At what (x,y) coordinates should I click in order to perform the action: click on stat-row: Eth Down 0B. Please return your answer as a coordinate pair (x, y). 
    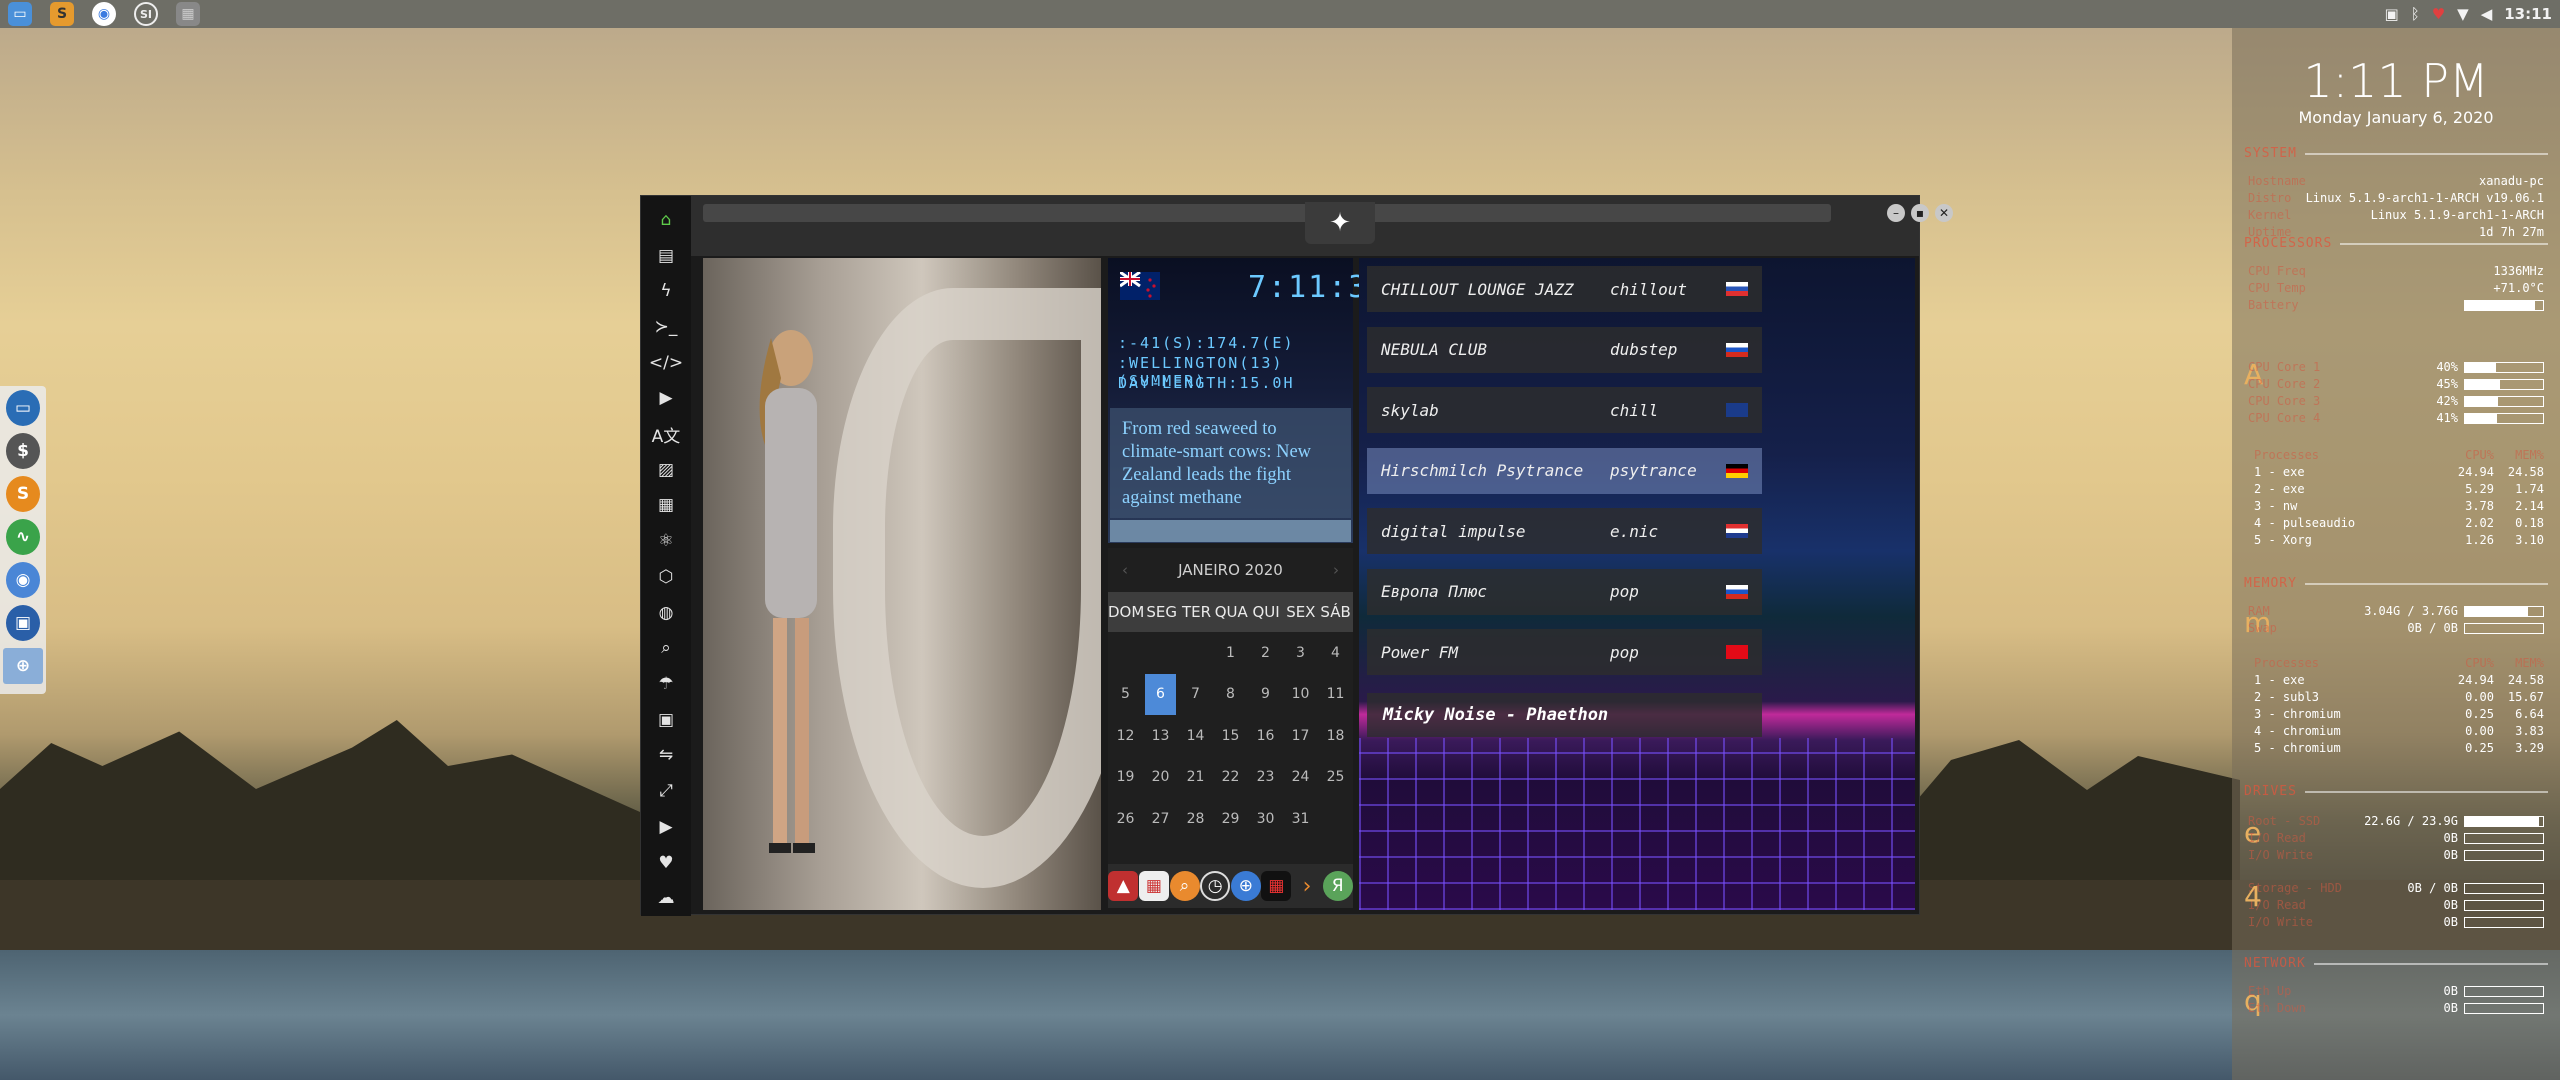
    Looking at the image, I should click on (2396, 1009).